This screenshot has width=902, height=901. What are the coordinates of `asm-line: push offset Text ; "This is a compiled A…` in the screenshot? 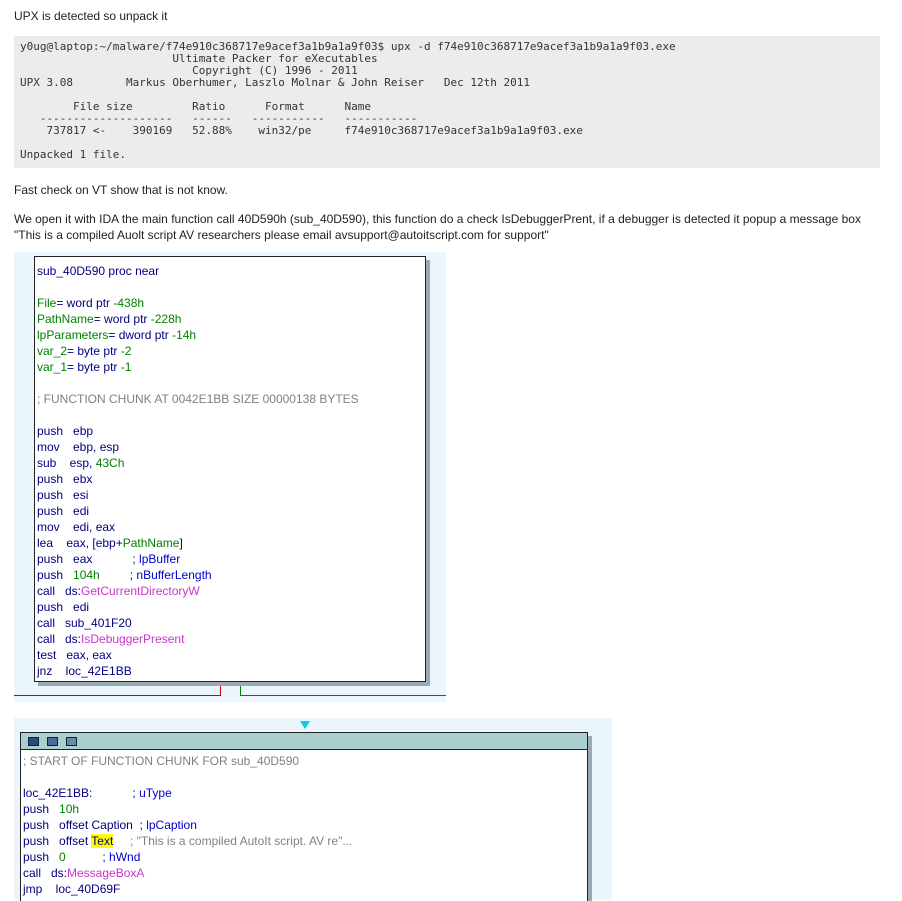 It's located at (188, 841).